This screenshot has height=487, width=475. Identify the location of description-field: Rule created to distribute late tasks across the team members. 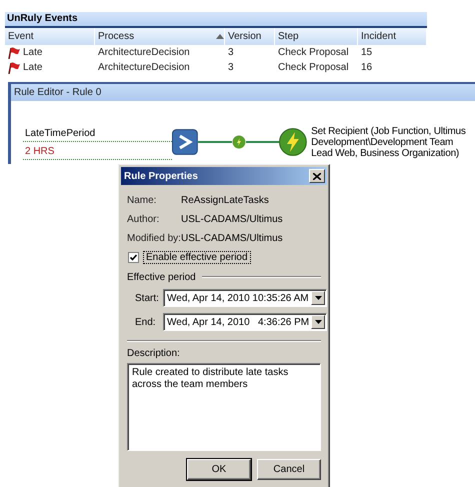
(224, 407).